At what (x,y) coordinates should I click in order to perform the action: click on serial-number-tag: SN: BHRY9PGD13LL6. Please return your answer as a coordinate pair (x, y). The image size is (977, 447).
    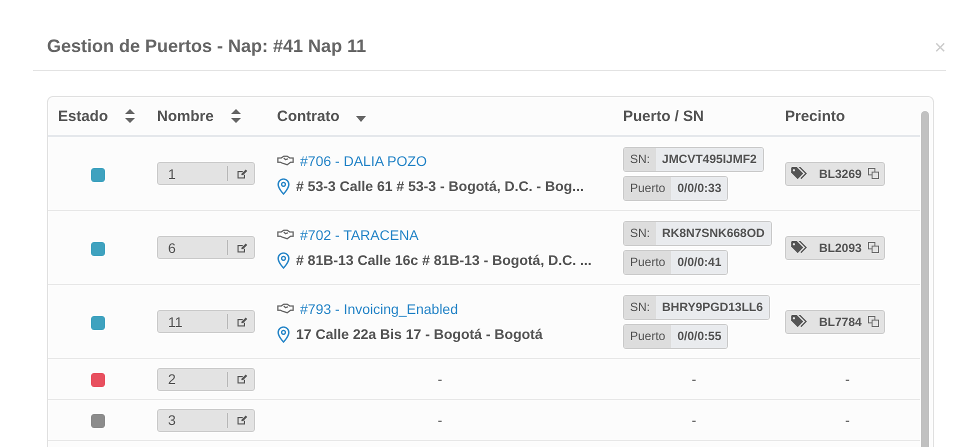
    Looking at the image, I should click on (696, 307).